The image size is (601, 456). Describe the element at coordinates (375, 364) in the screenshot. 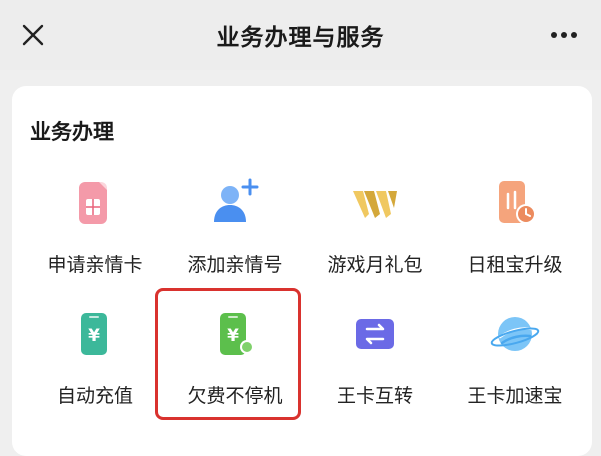

I see `grid-item-king-card-transfer: 王卡互转` at that location.